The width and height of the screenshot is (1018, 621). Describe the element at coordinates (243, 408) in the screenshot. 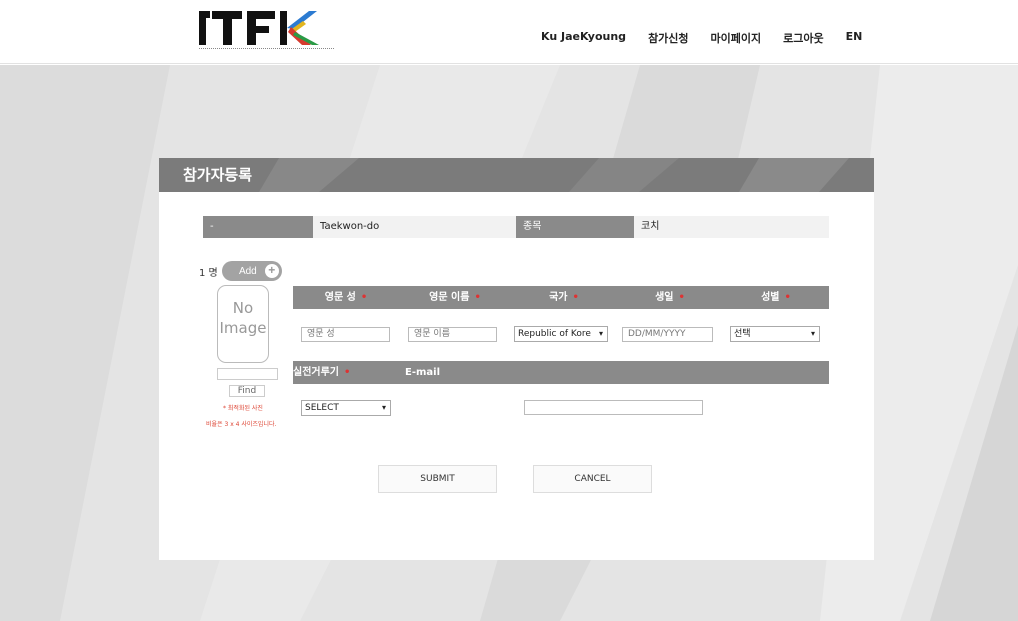

I see `photo-note: * 최적화된 사진` at that location.